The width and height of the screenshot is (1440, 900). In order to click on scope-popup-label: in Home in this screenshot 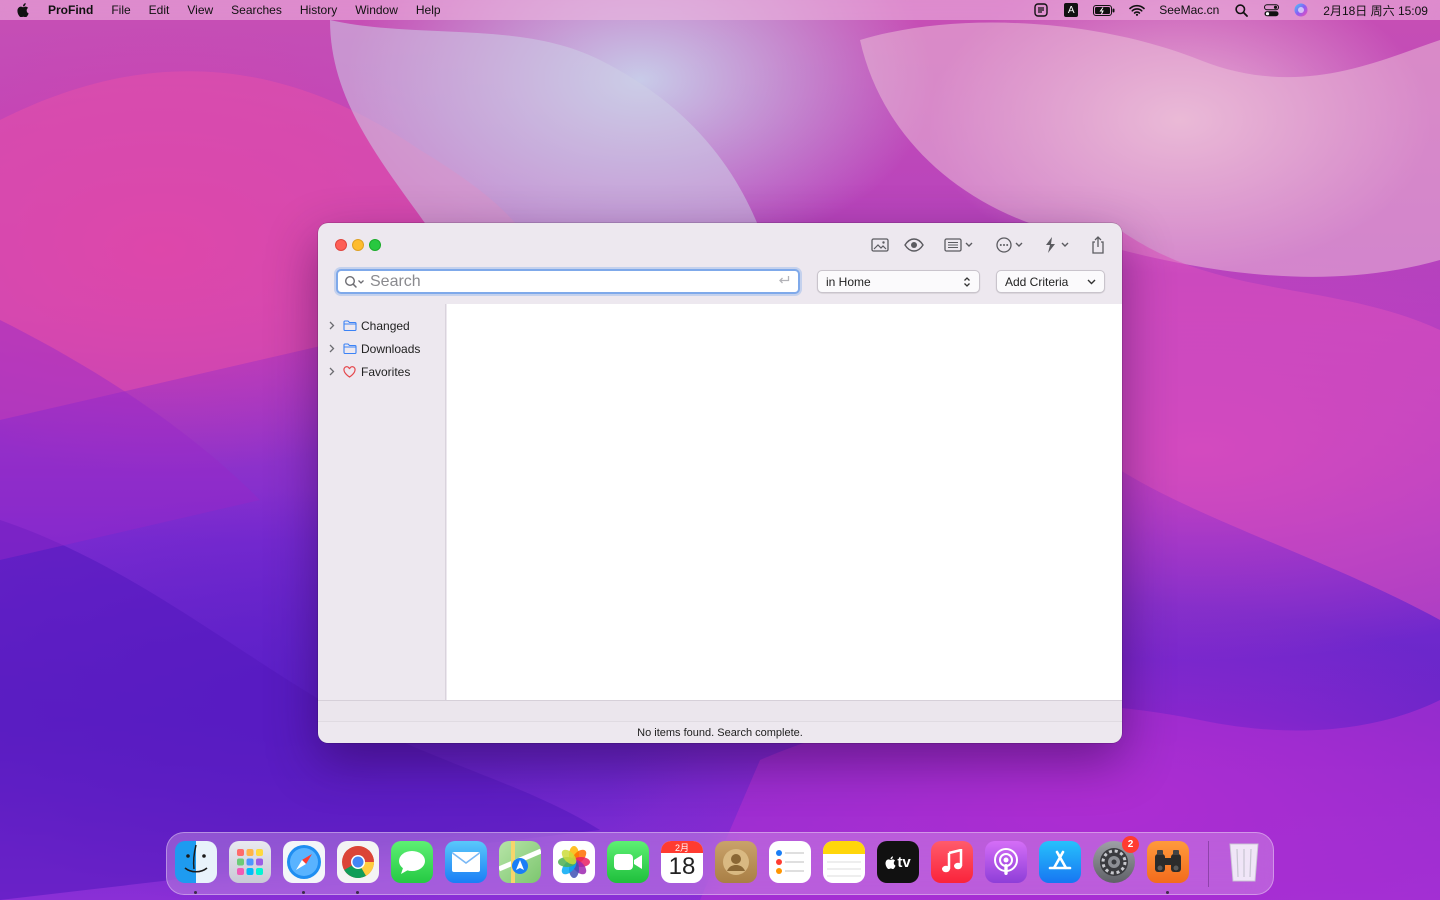, I will do `click(848, 281)`.